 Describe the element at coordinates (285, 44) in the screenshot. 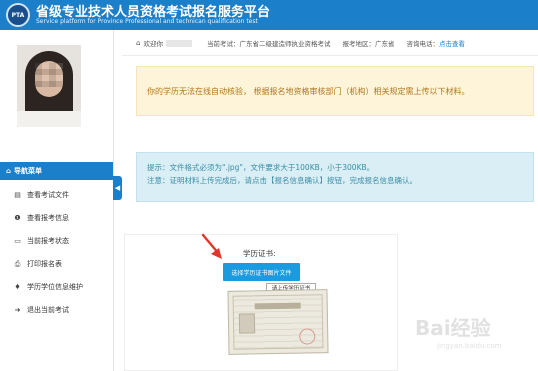

I see `exam-value: 广东省二级建造师执业资格考试` at that location.